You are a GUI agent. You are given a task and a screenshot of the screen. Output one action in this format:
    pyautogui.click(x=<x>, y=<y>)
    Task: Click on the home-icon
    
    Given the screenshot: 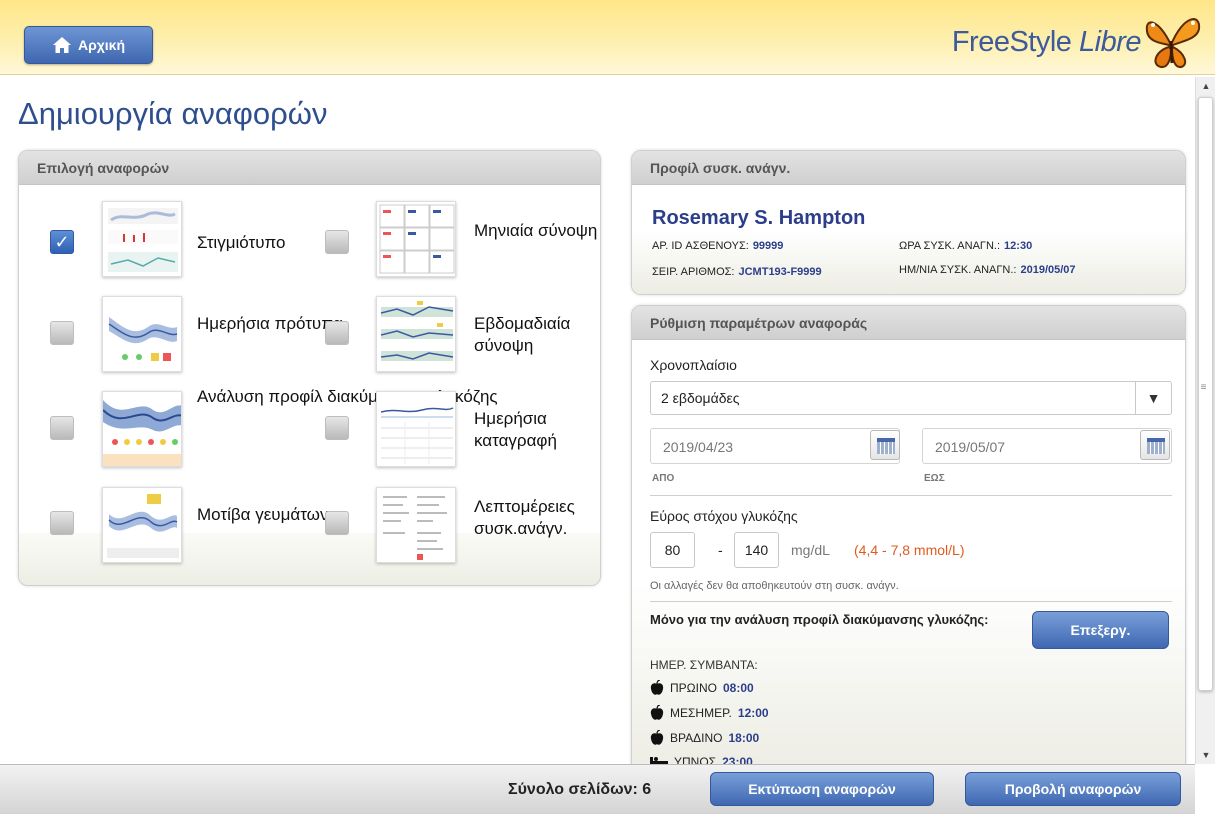 What is the action you would take?
    pyautogui.click(x=61, y=45)
    